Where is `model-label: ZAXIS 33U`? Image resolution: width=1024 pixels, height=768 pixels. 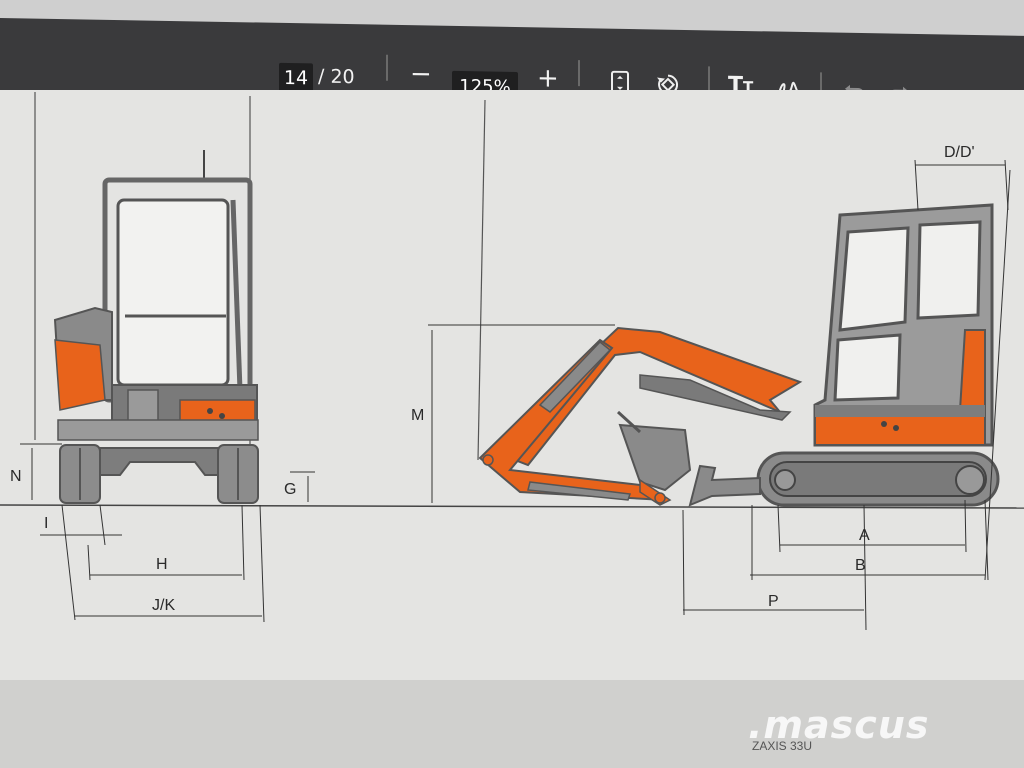 model-label: ZAXIS 33U is located at coordinates (782, 746).